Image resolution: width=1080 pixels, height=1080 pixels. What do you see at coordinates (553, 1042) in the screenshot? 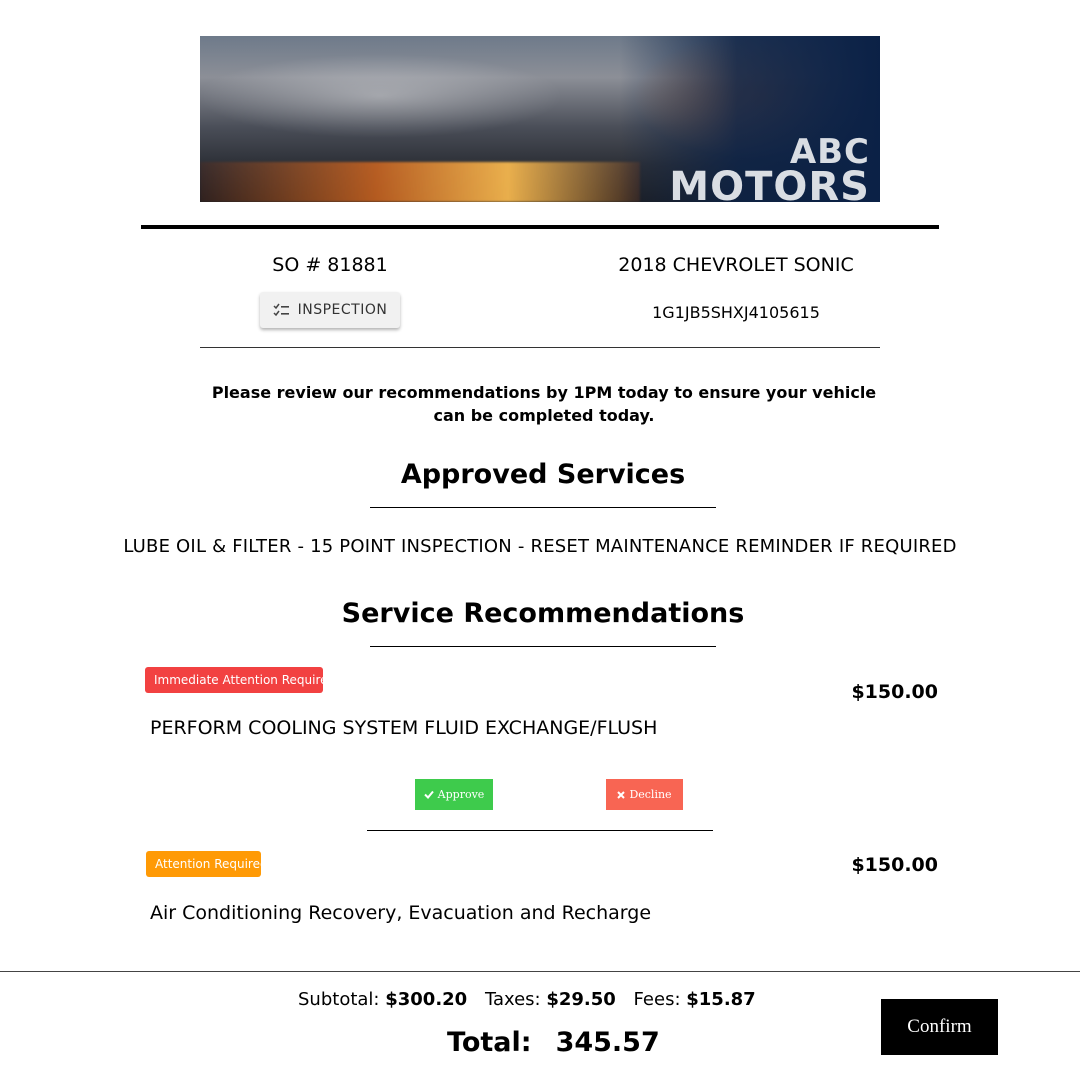
I see `grand-total: Total: 345.57` at bounding box center [553, 1042].